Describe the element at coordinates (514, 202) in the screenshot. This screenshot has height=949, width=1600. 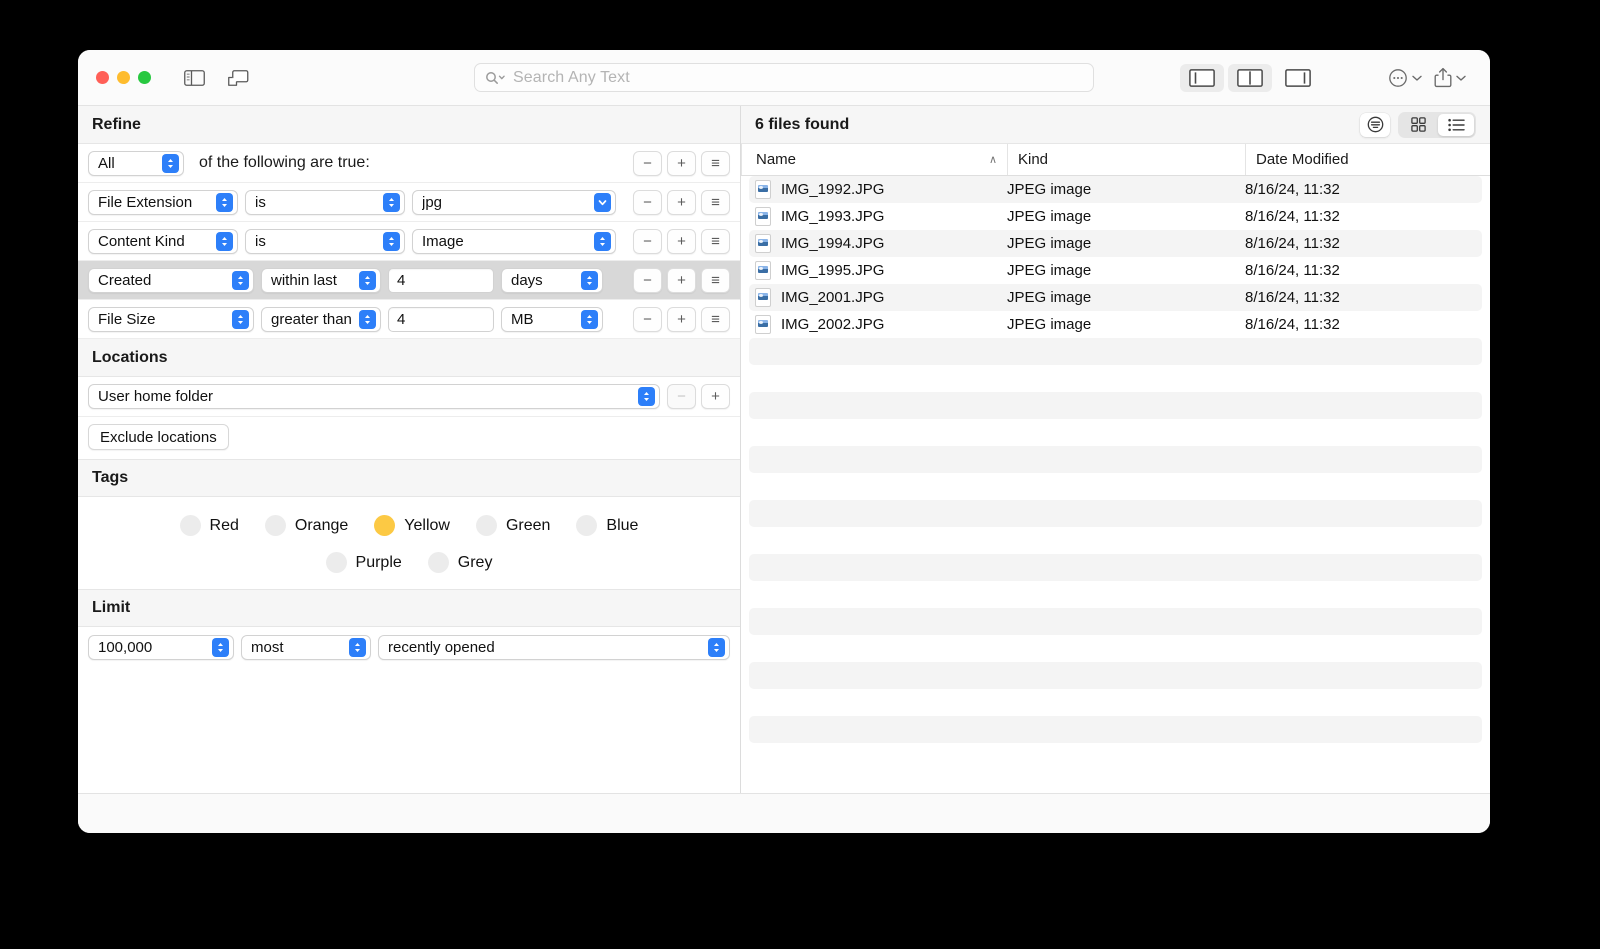
I see `criterion-value-combobox: jpg` at that location.